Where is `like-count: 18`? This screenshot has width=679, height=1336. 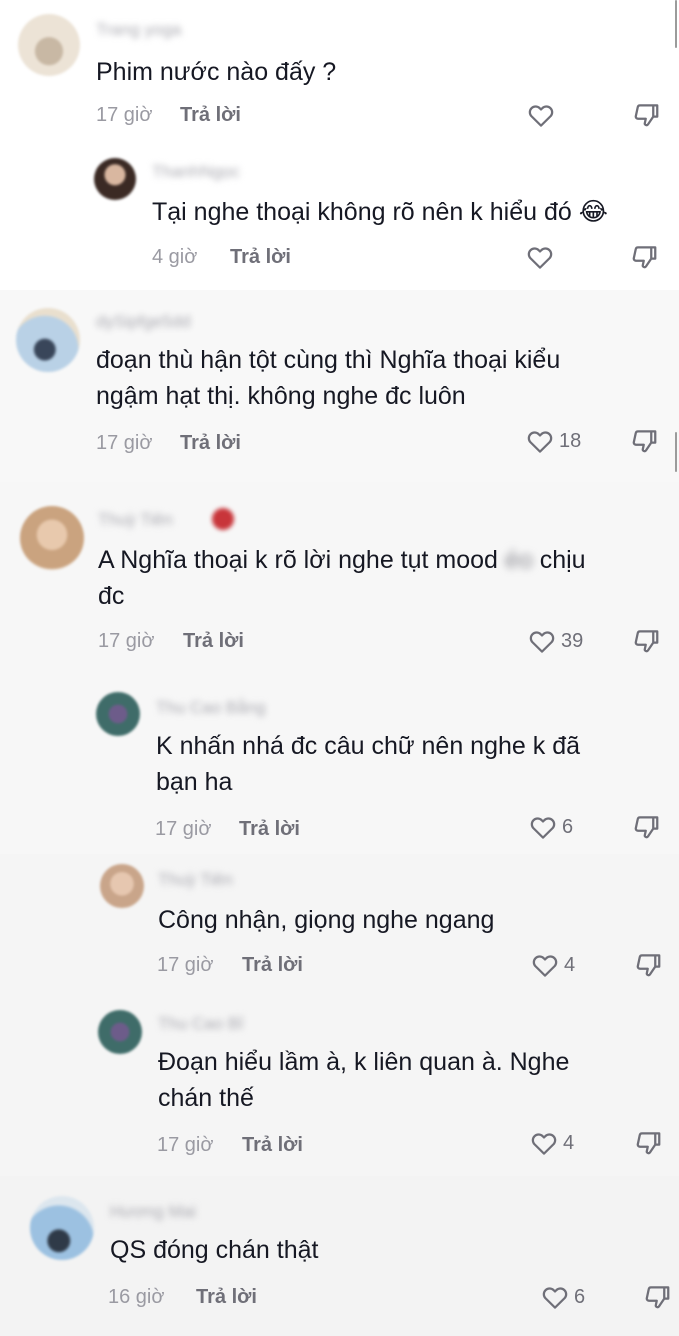
like-count: 18 is located at coordinates (570, 440).